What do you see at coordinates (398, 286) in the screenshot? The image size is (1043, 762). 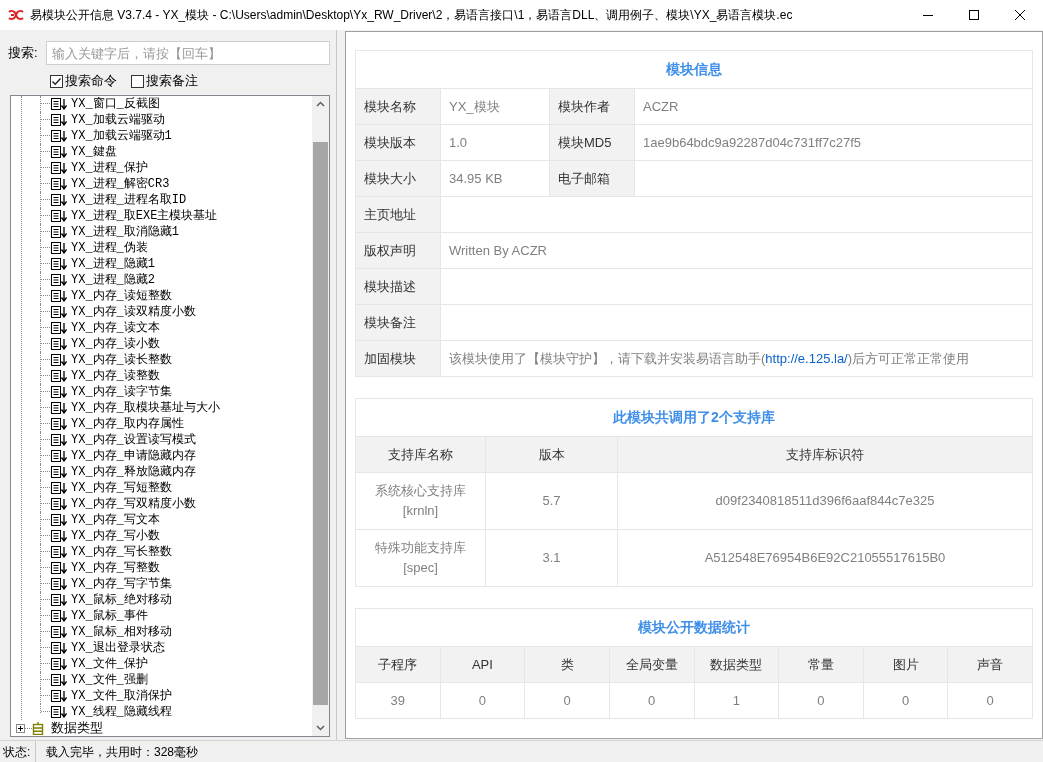 I see `field-label: 模块描述` at bounding box center [398, 286].